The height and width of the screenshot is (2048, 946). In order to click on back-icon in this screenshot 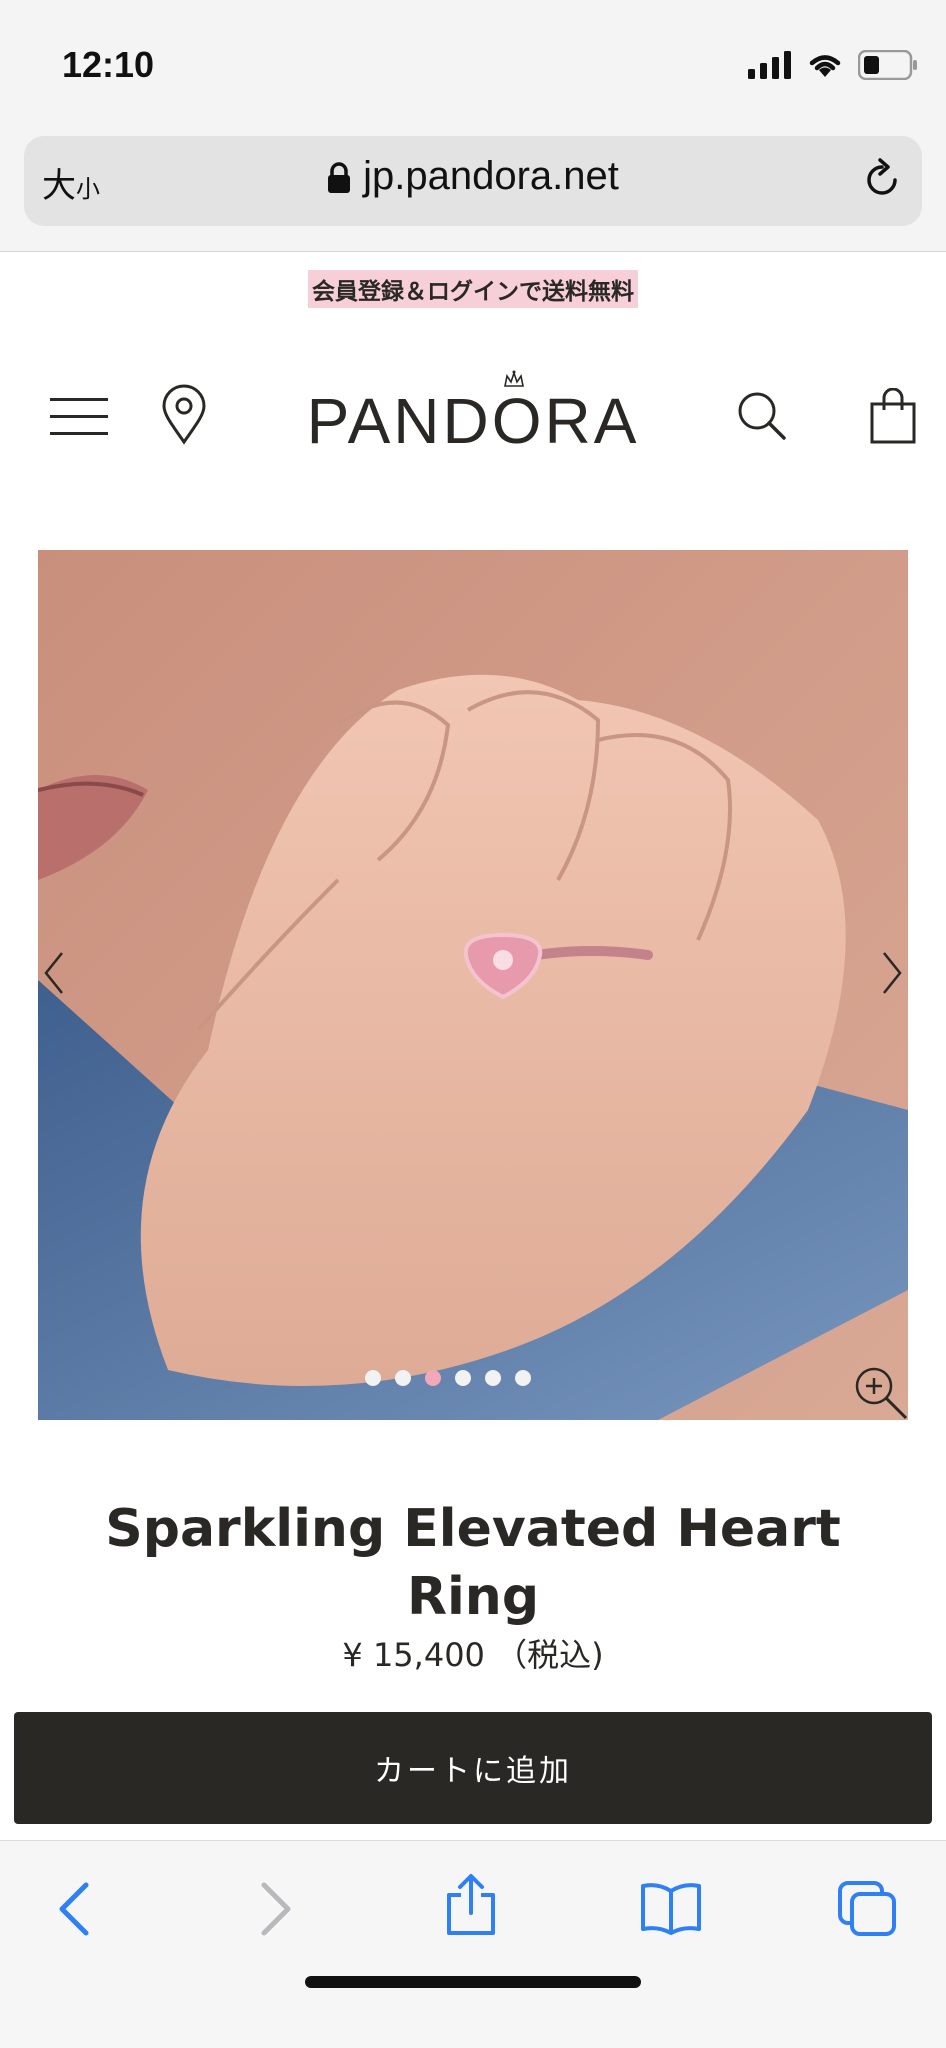, I will do `click(74, 1909)`.